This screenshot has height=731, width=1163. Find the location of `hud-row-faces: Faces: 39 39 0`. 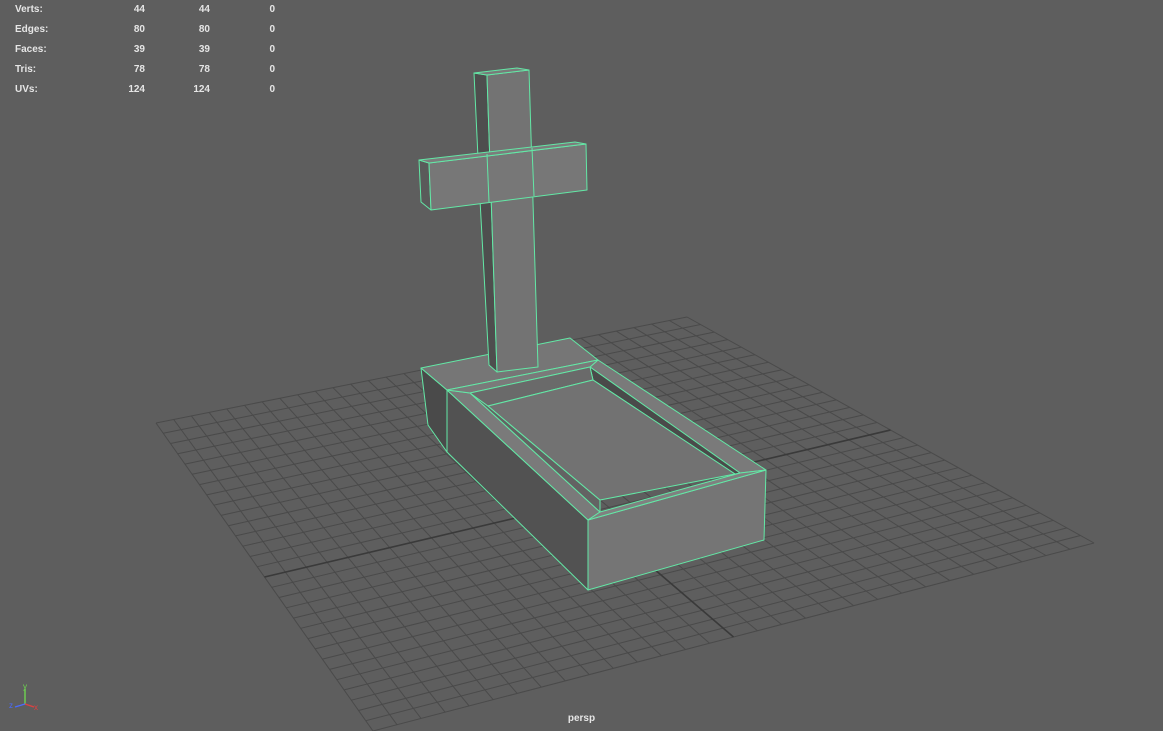

hud-row-faces: Faces: 39 39 0 is located at coordinates (145, 50).